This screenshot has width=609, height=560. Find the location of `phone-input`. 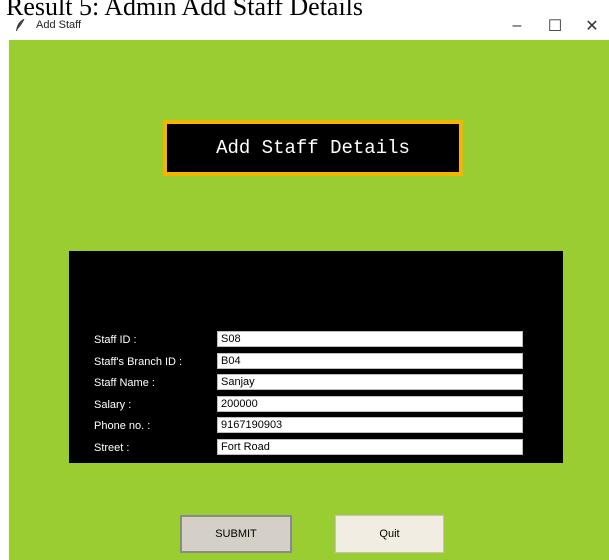

phone-input is located at coordinates (370, 425).